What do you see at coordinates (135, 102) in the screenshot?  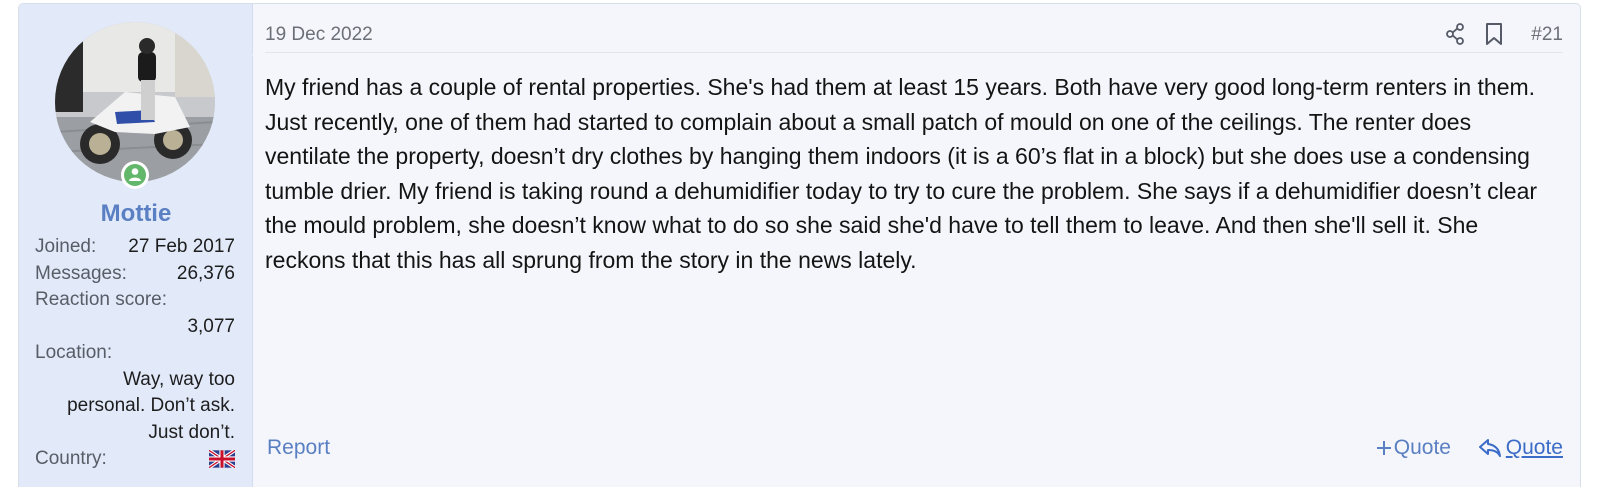 I see `avatar` at bounding box center [135, 102].